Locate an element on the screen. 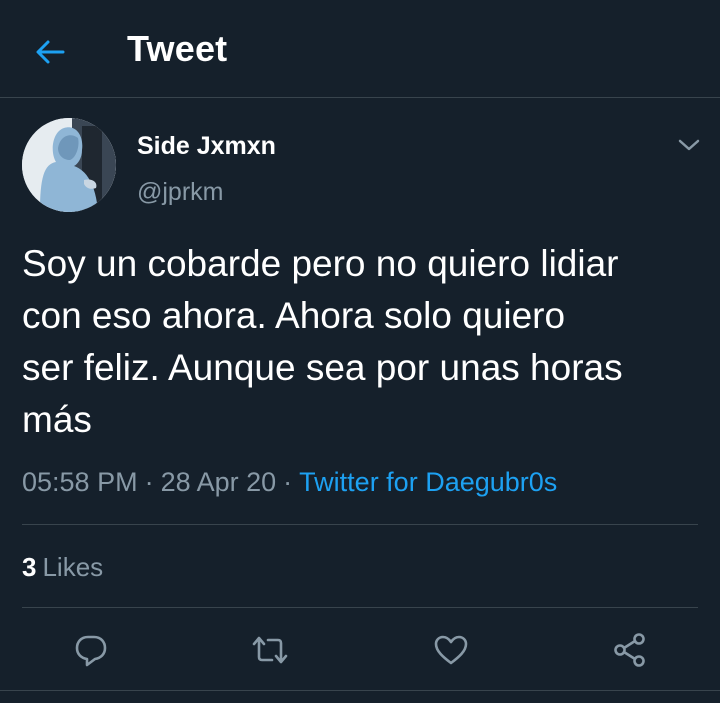 This screenshot has height=703, width=720. likes-label: Likes is located at coordinates (73, 567).